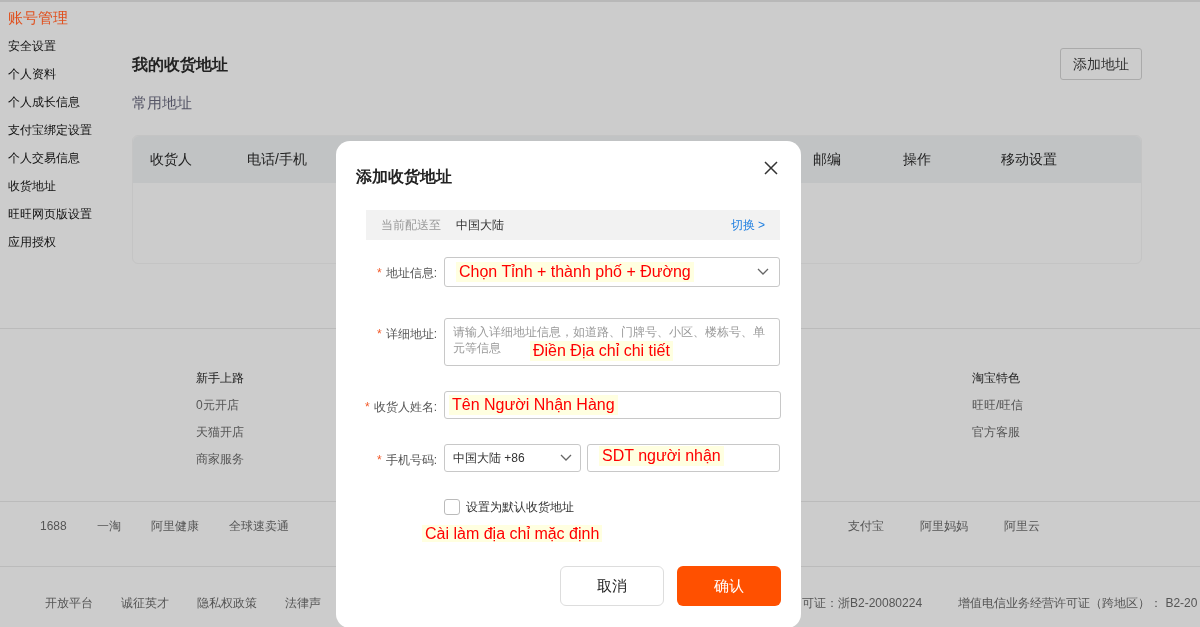 The height and width of the screenshot is (627, 1200). I want to click on detail-address-field: 请输入详细地址信息，如道路、门牌号、小区、楼栋号、单元等信息 Điền Địa chỉ chi tiết, so click(612, 342).